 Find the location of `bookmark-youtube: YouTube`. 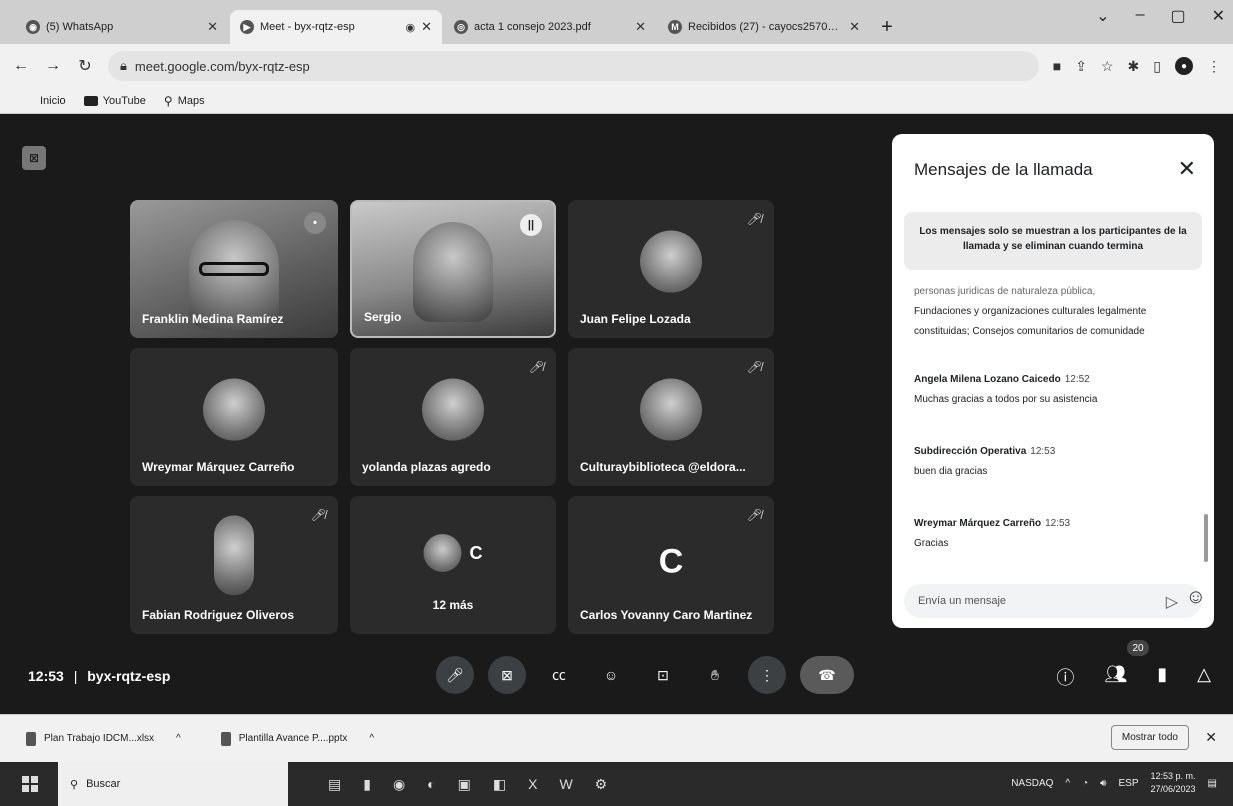

bookmark-youtube: YouTube is located at coordinates (114, 100).